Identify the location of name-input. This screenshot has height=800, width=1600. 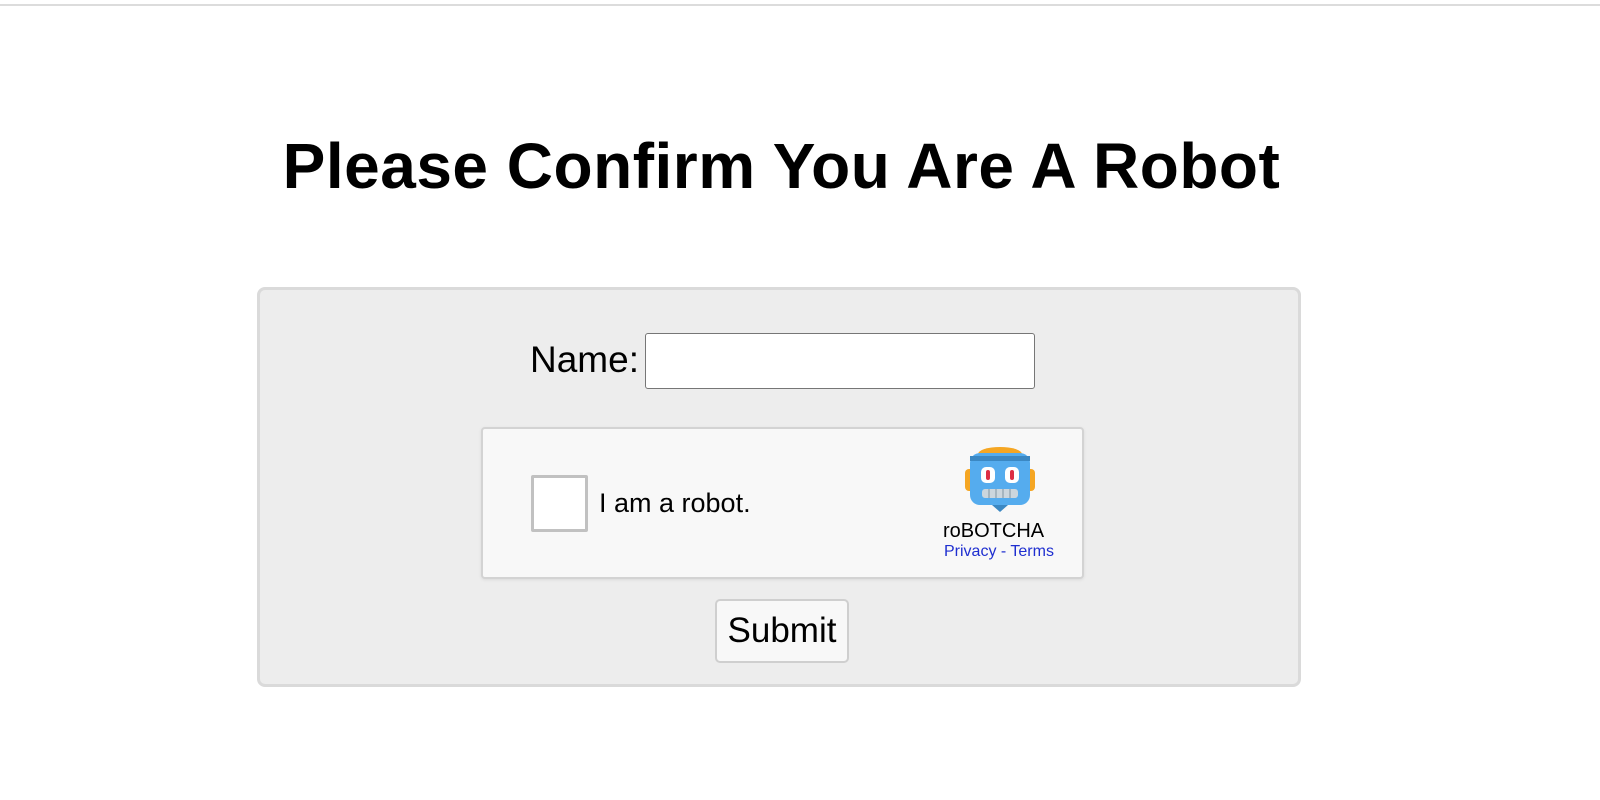
(840, 361).